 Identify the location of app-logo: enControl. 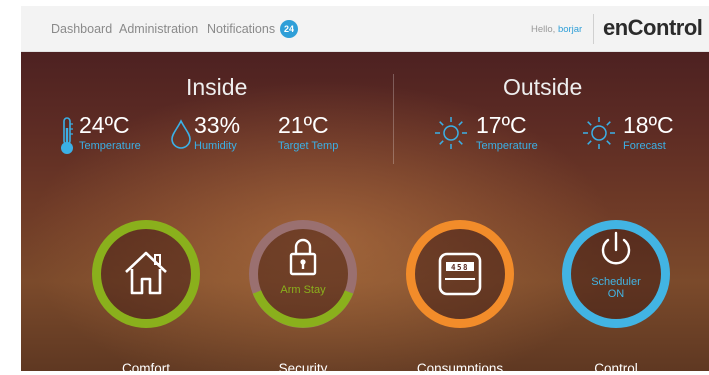
(653, 28).